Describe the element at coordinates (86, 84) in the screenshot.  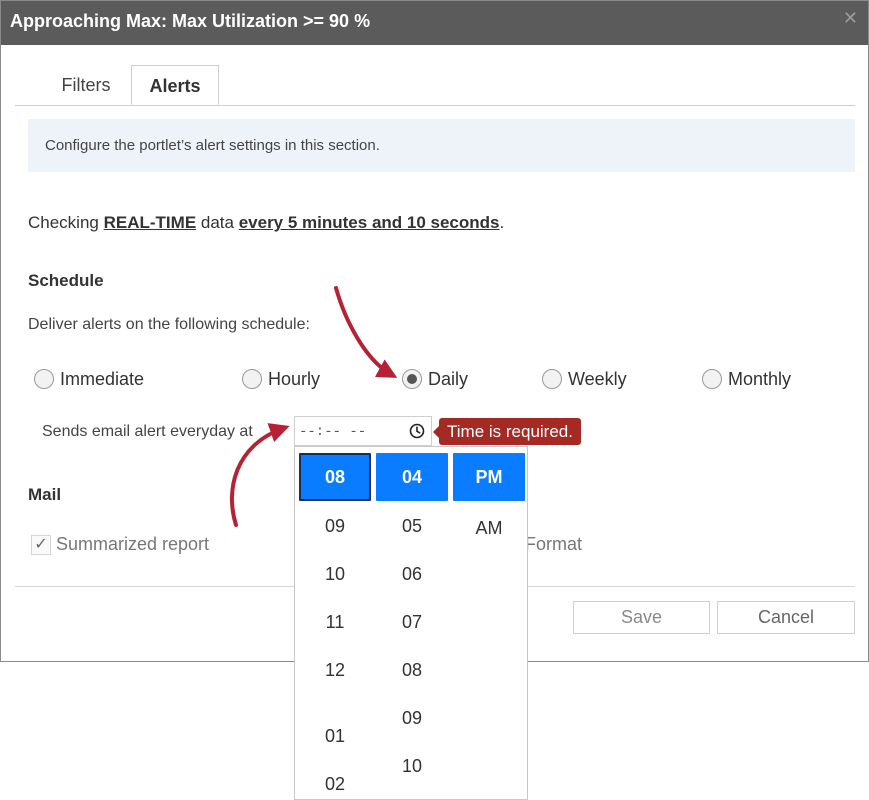
I see `tab-filters: Filters` at that location.